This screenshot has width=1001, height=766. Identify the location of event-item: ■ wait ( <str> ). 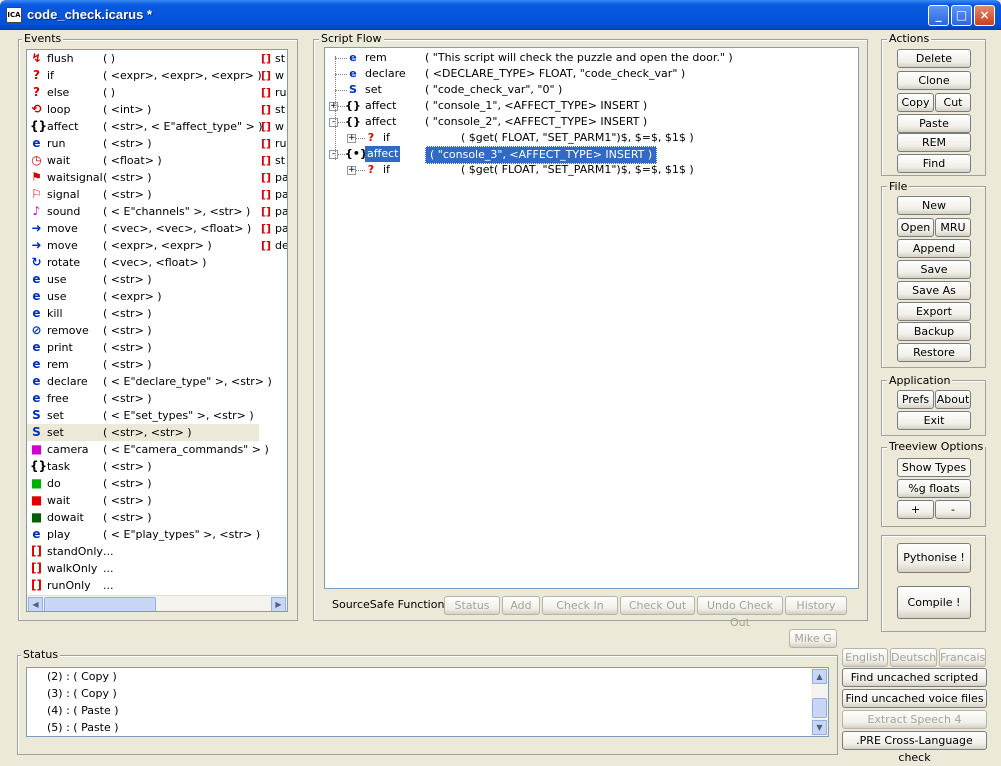
(143, 500).